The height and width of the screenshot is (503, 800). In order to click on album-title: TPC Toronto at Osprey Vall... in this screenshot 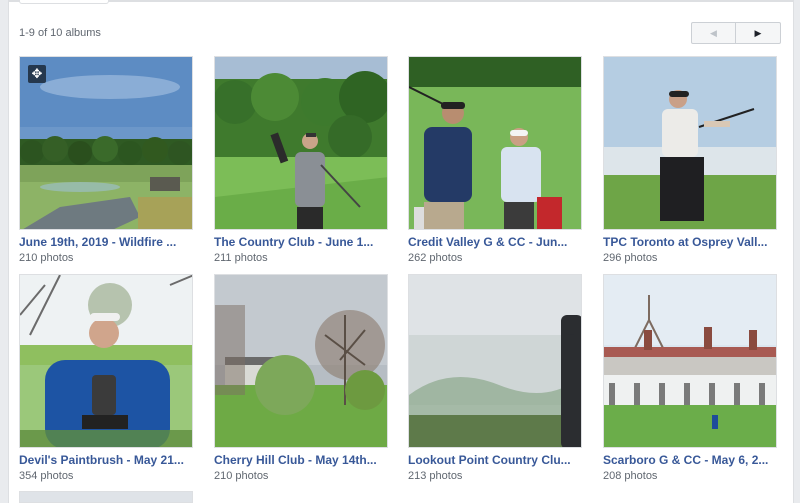, I will do `click(690, 242)`.